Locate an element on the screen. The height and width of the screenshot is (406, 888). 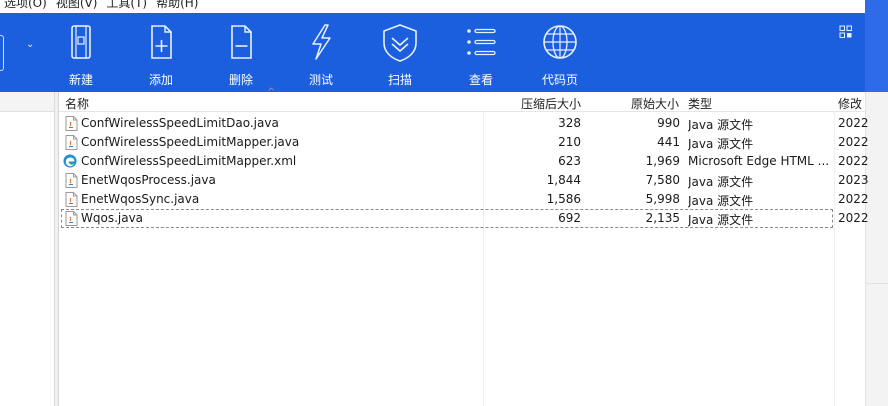
delete-button-label: 删除 is located at coordinates (240, 80).